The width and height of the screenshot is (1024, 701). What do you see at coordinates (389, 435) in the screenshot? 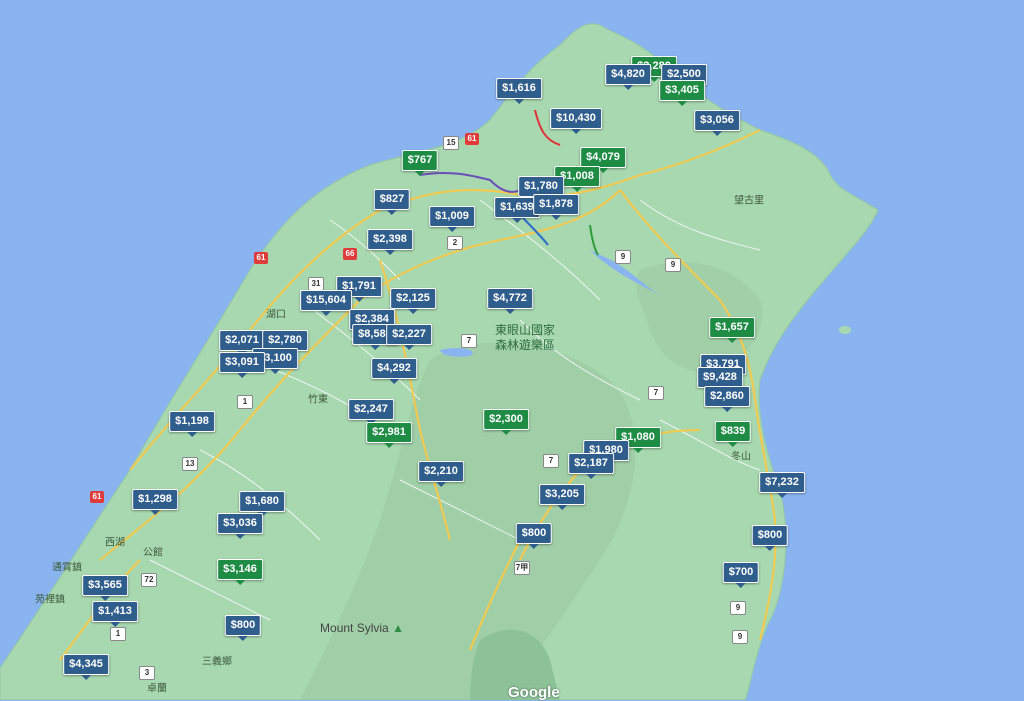
I see `price-marker: $2,981` at bounding box center [389, 435].